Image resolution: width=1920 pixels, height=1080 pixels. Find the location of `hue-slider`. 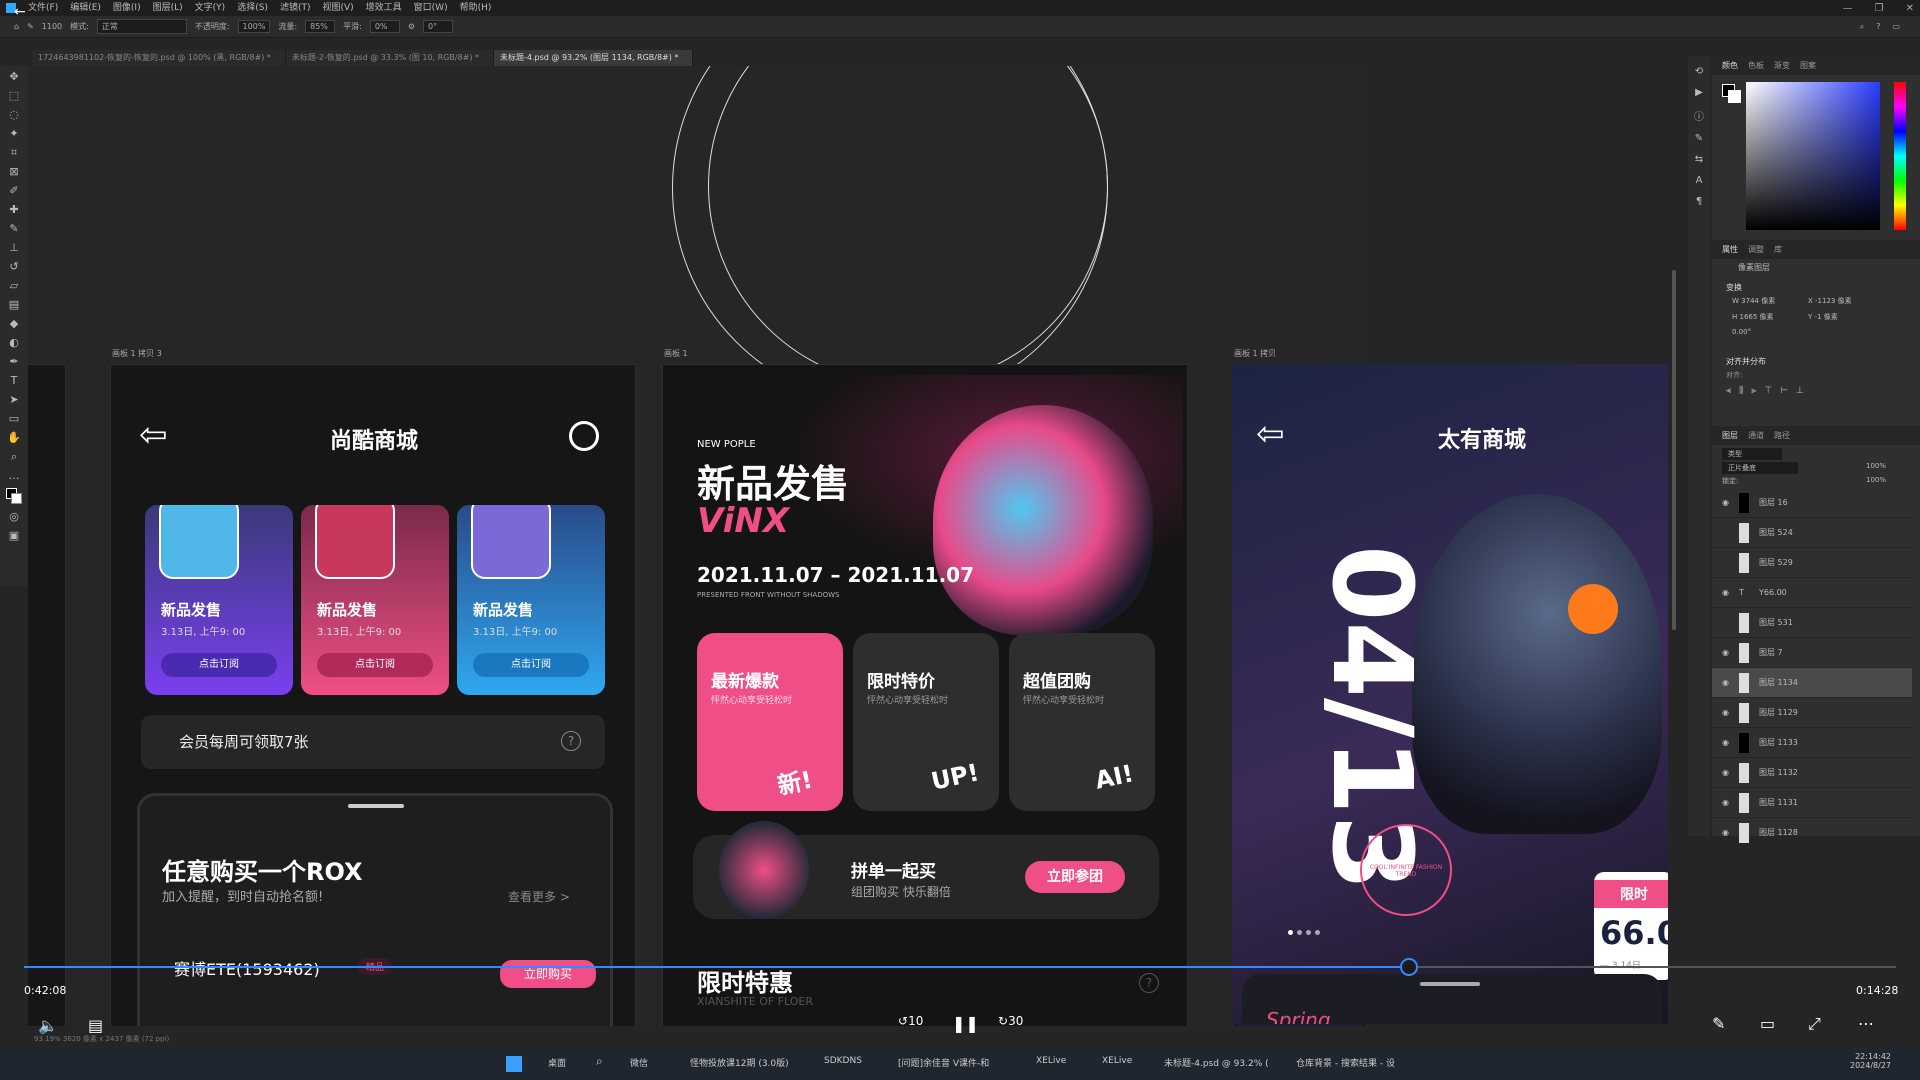

hue-slider is located at coordinates (1900, 156).